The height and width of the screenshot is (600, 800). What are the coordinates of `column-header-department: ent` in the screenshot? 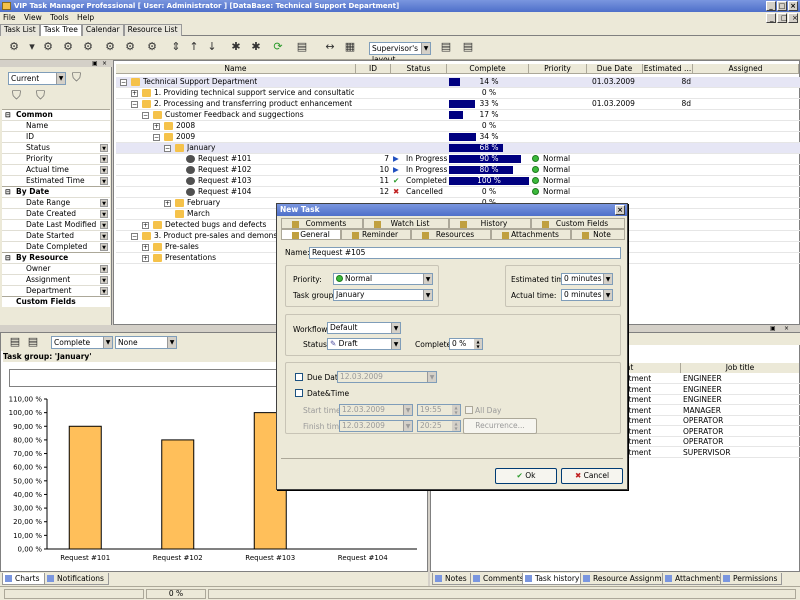 It's located at (651, 368).